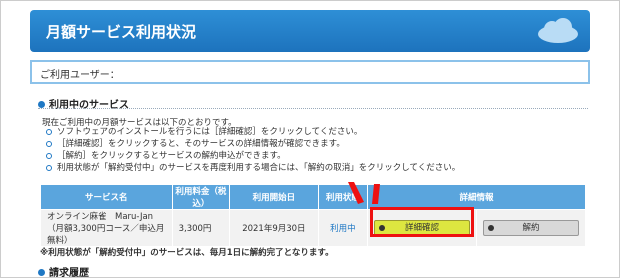 This screenshot has height=278, width=620. What do you see at coordinates (106, 197) in the screenshot?
I see `col-service: サービス名` at bounding box center [106, 197].